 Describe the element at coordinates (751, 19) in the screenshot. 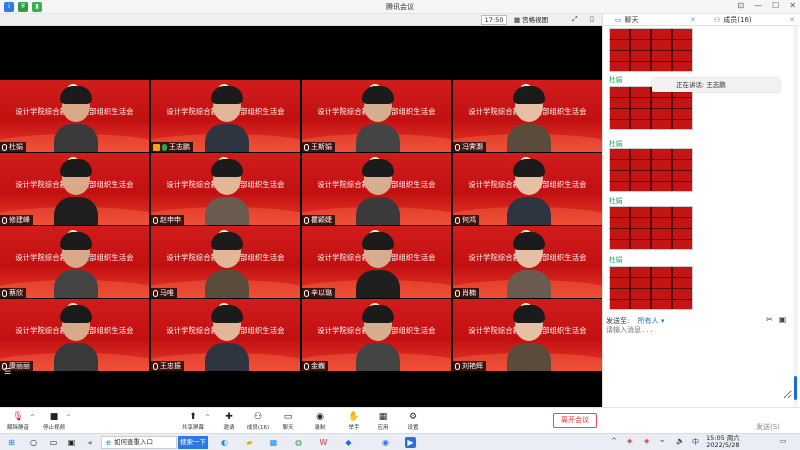

I see `tab-members: ⚇ 成员(16) ✕` at that location.